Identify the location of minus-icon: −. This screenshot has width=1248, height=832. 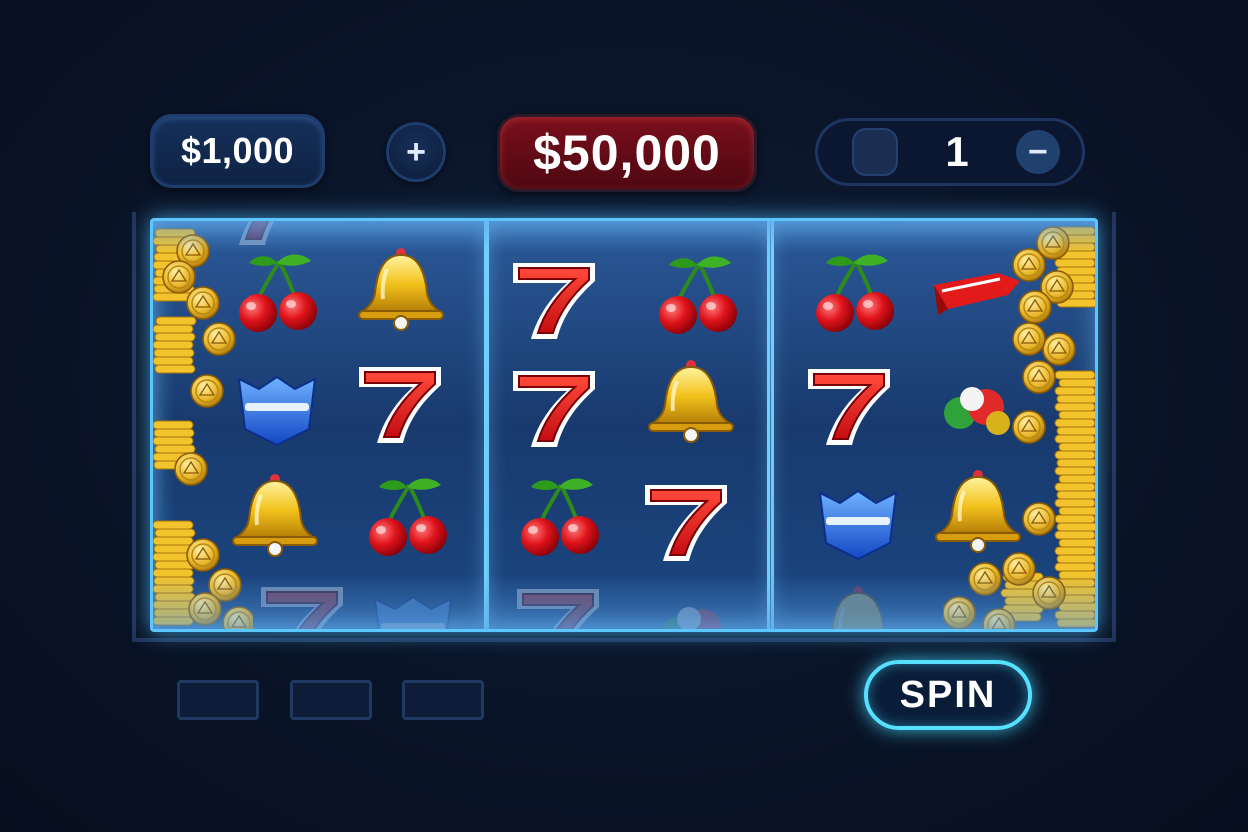
(1038, 152).